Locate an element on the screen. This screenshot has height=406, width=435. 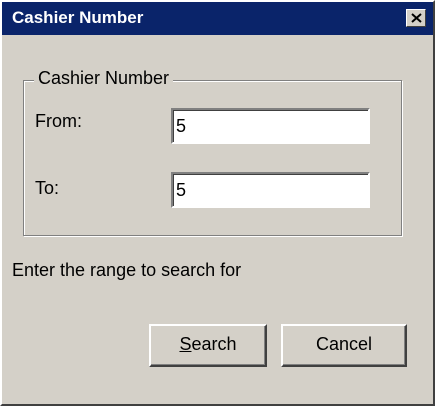
search-button: Search is located at coordinates (208, 345).